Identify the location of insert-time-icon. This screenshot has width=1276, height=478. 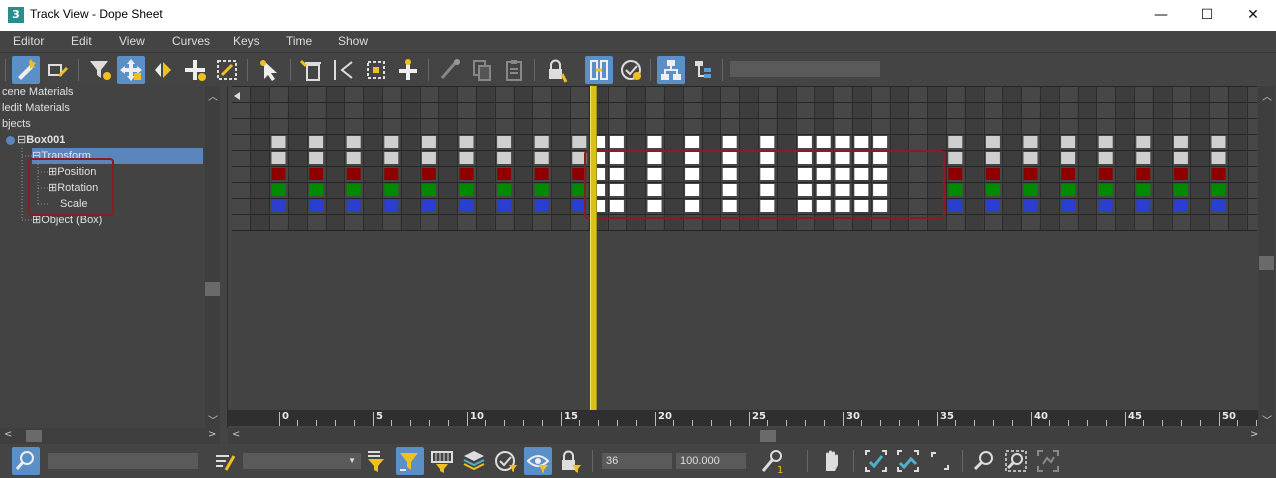
(408, 70).